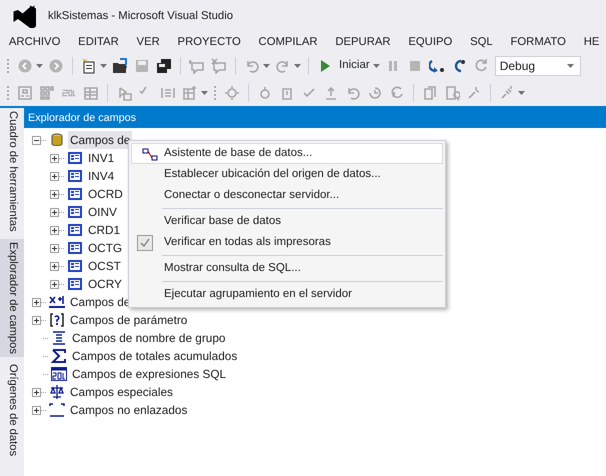 The image size is (606, 476). I want to click on configuration-dropdown: Debug, so click(537, 66).